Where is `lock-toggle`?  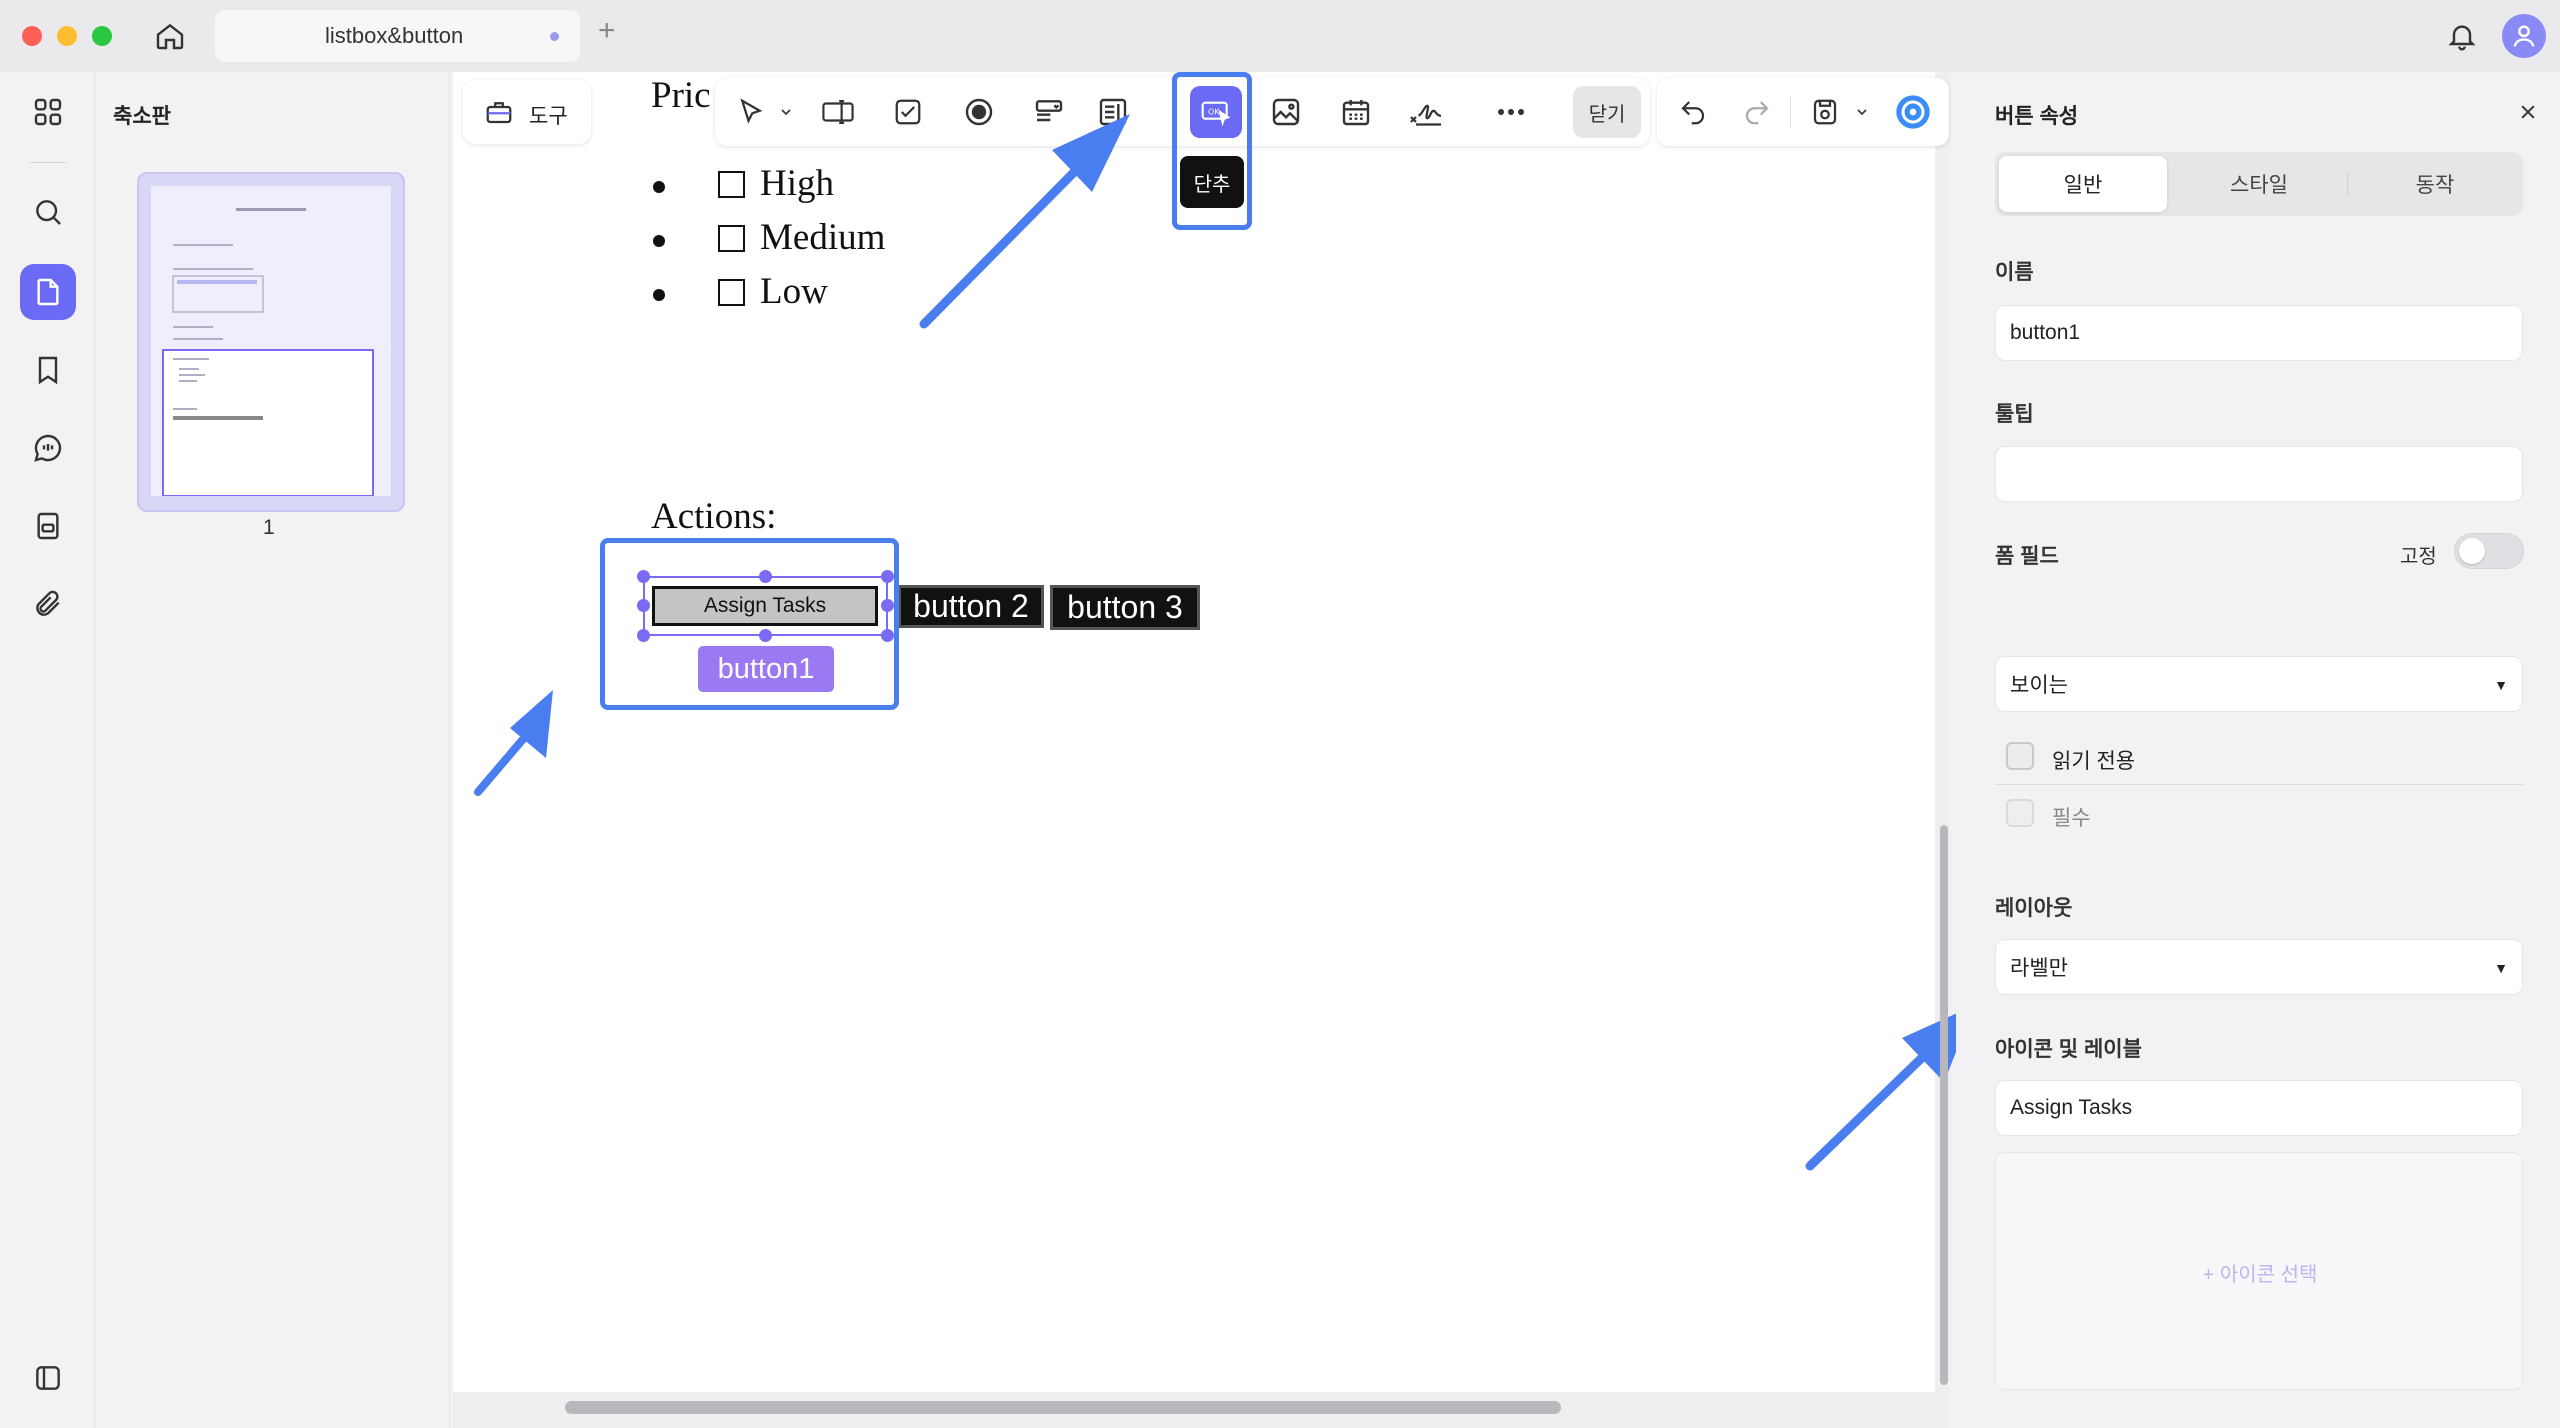 lock-toggle is located at coordinates (2489, 551).